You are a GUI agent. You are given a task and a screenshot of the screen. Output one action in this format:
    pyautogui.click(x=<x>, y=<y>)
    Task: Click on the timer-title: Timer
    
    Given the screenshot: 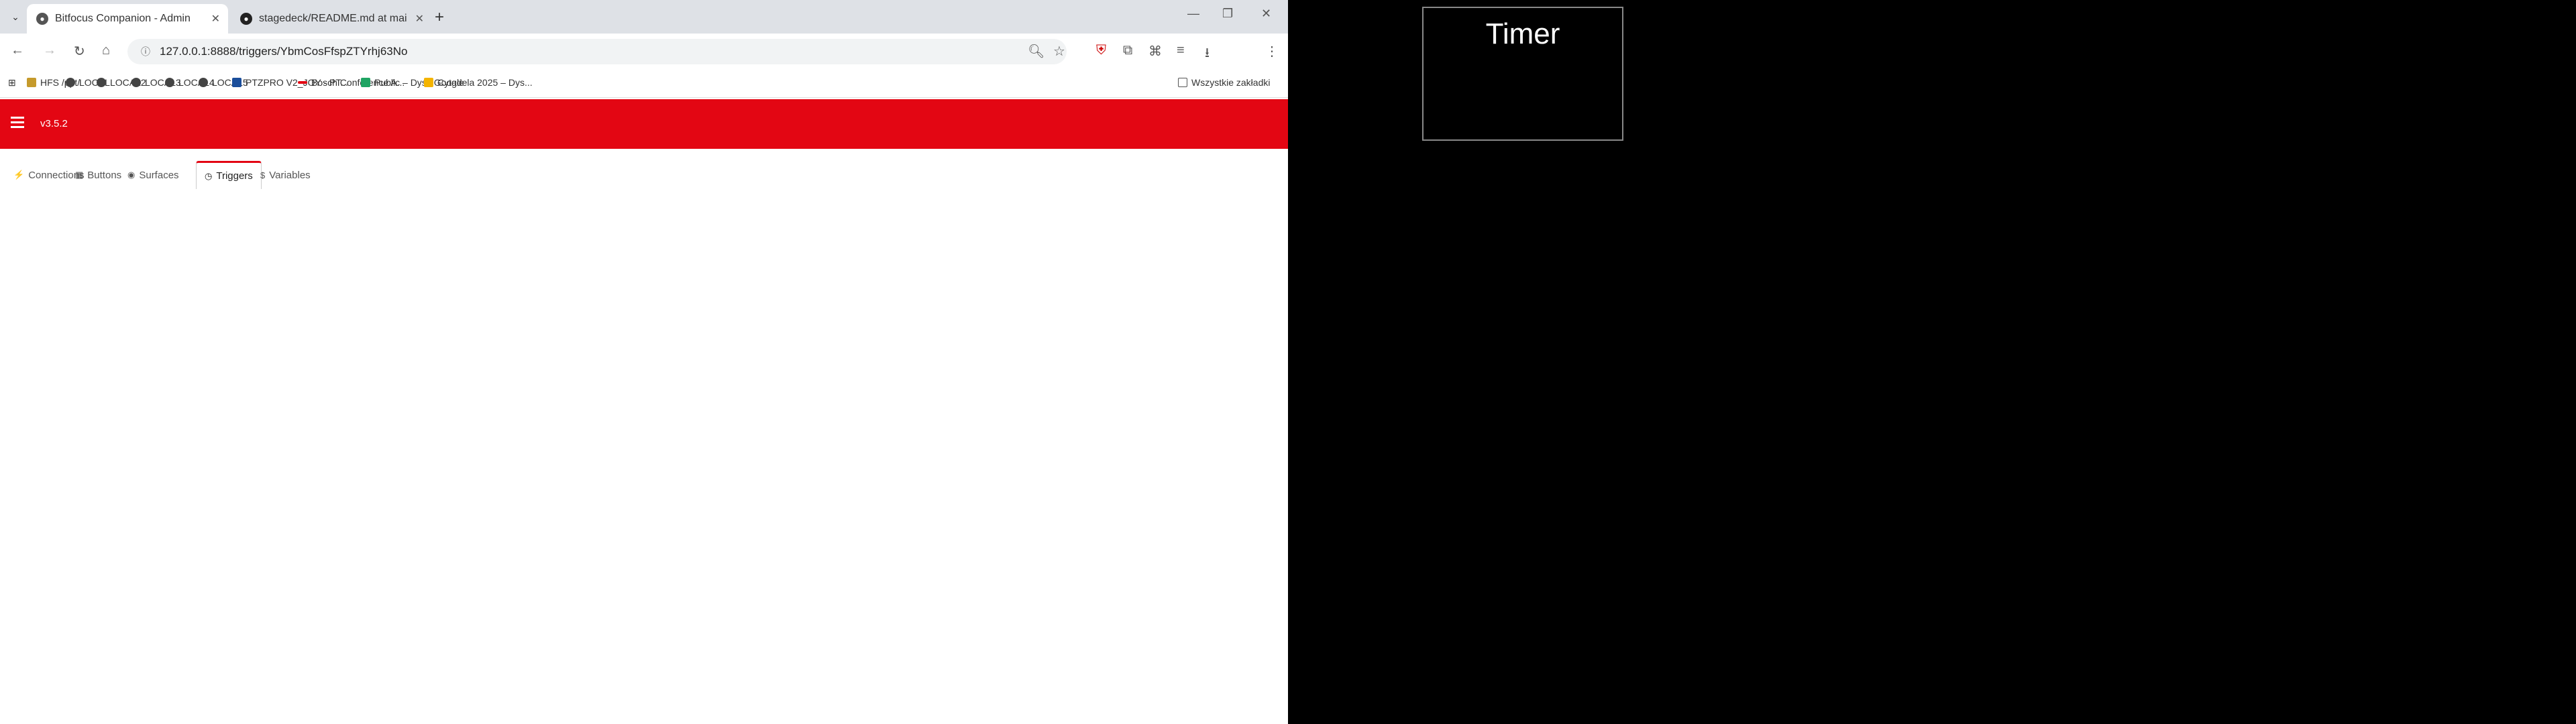 What is the action you would take?
    pyautogui.click(x=1522, y=33)
    